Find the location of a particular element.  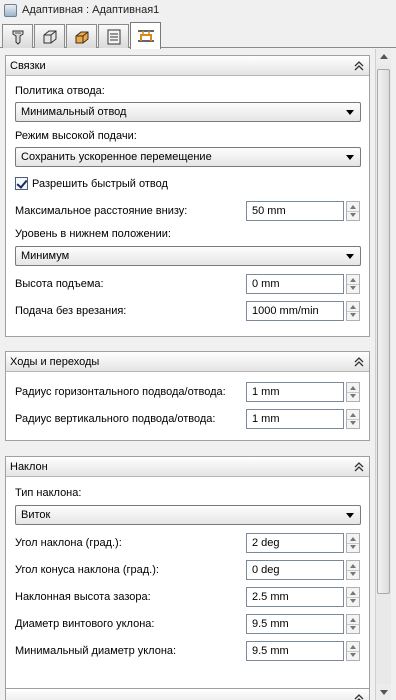

high-feed-mode-label: Режим высокой подачи: is located at coordinates (76, 136).